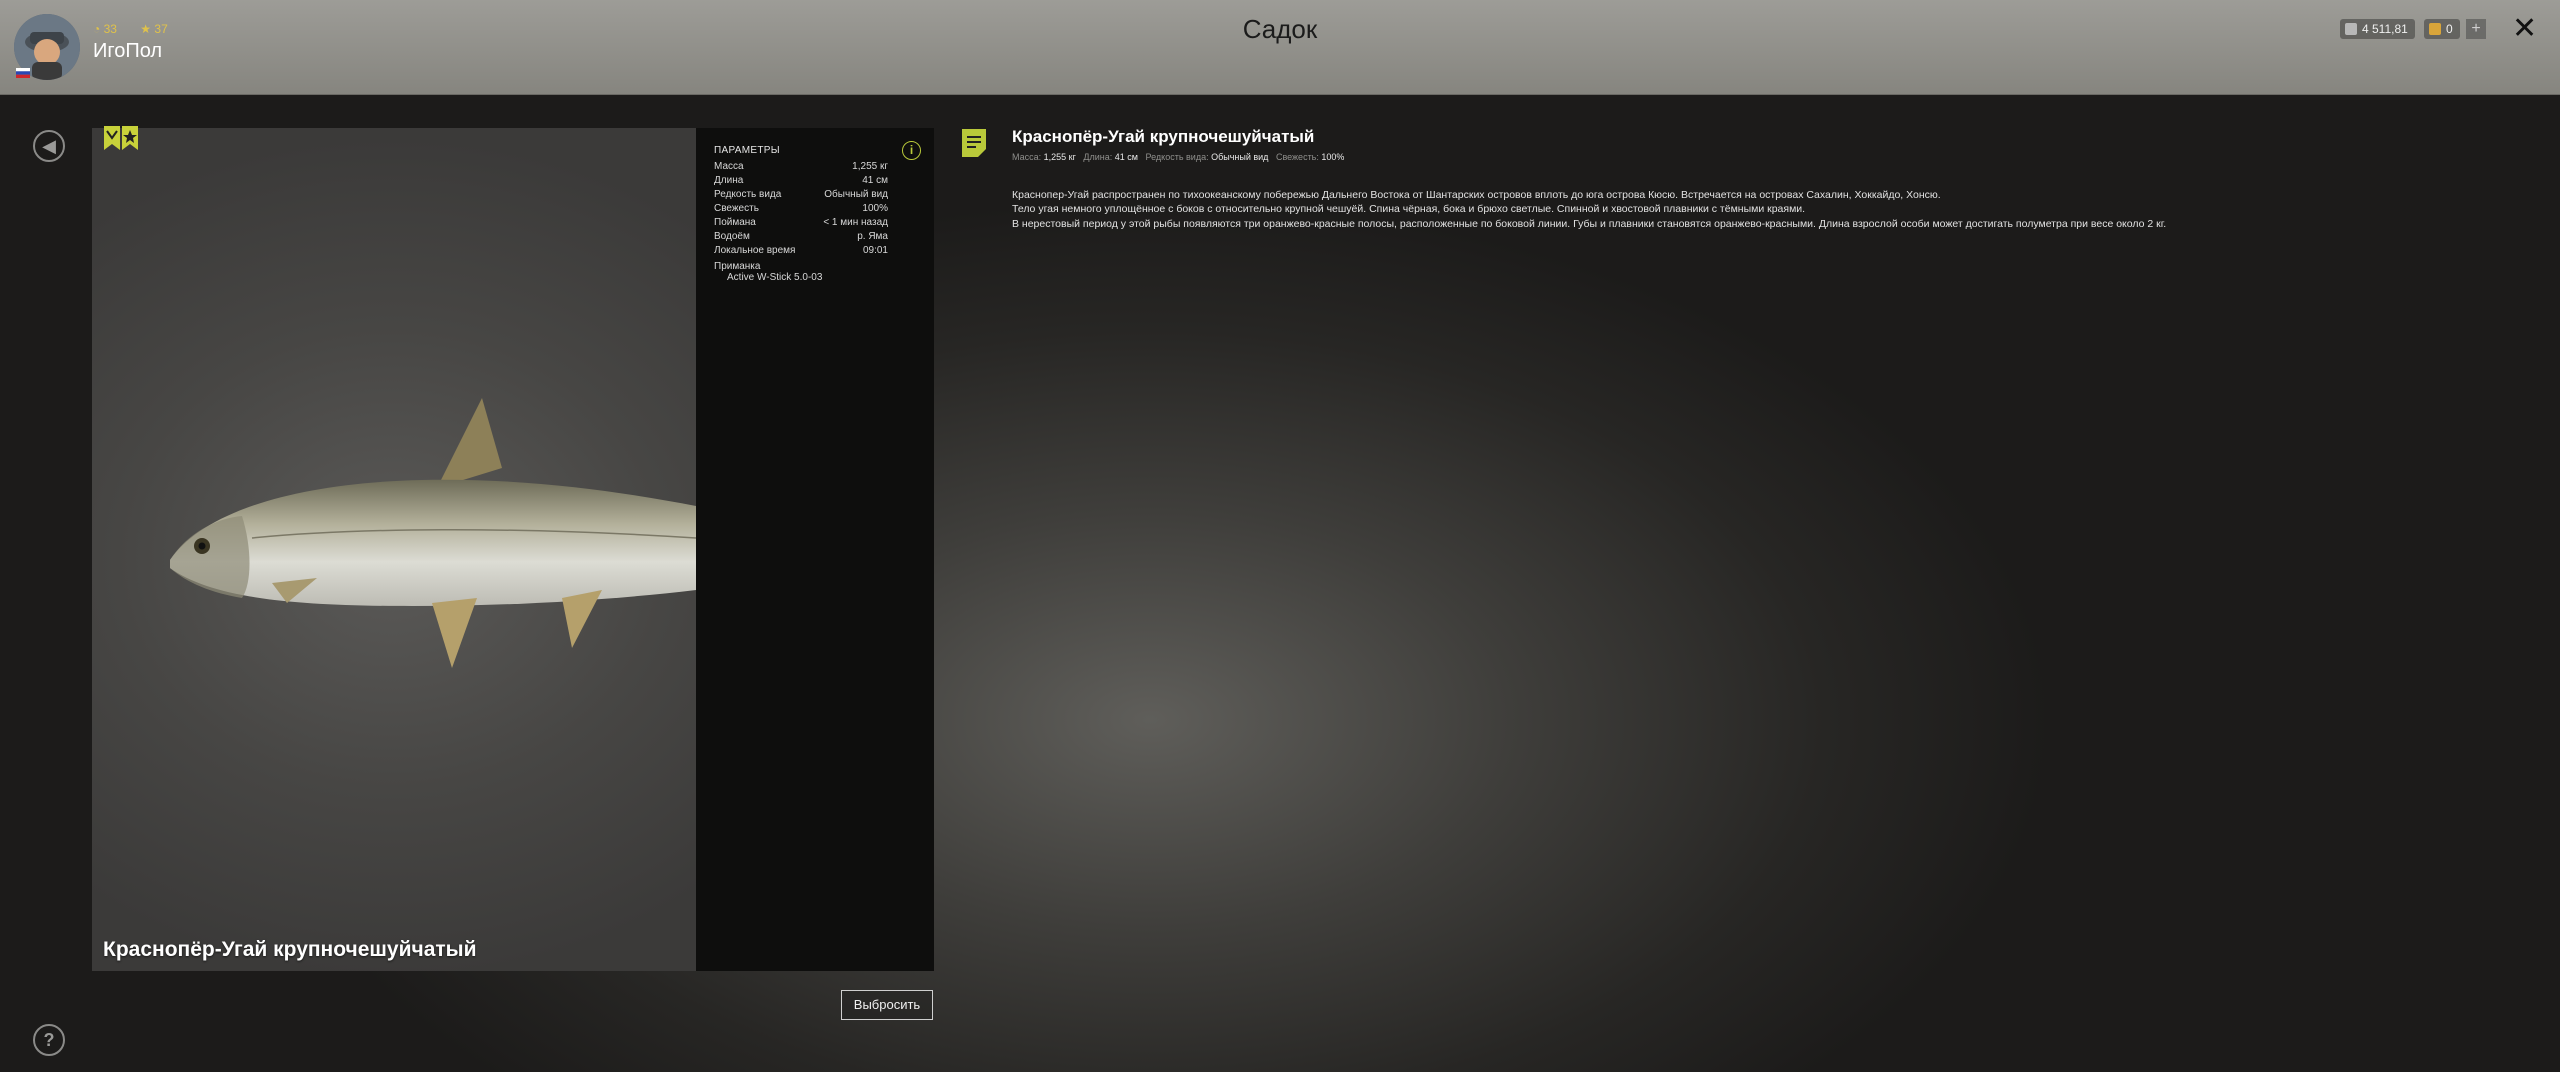 The width and height of the screenshot is (2560, 1072). What do you see at coordinates (747, 150) in the screenshot?
I see `parameters-title: ПАРАМЕТРЫ` at bounding box center [747, 150].